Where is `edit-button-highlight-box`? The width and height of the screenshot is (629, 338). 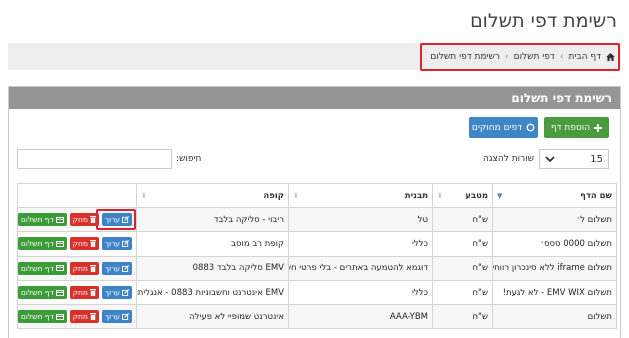 edit-button-highlight-box is located at coordinates (116, 220).